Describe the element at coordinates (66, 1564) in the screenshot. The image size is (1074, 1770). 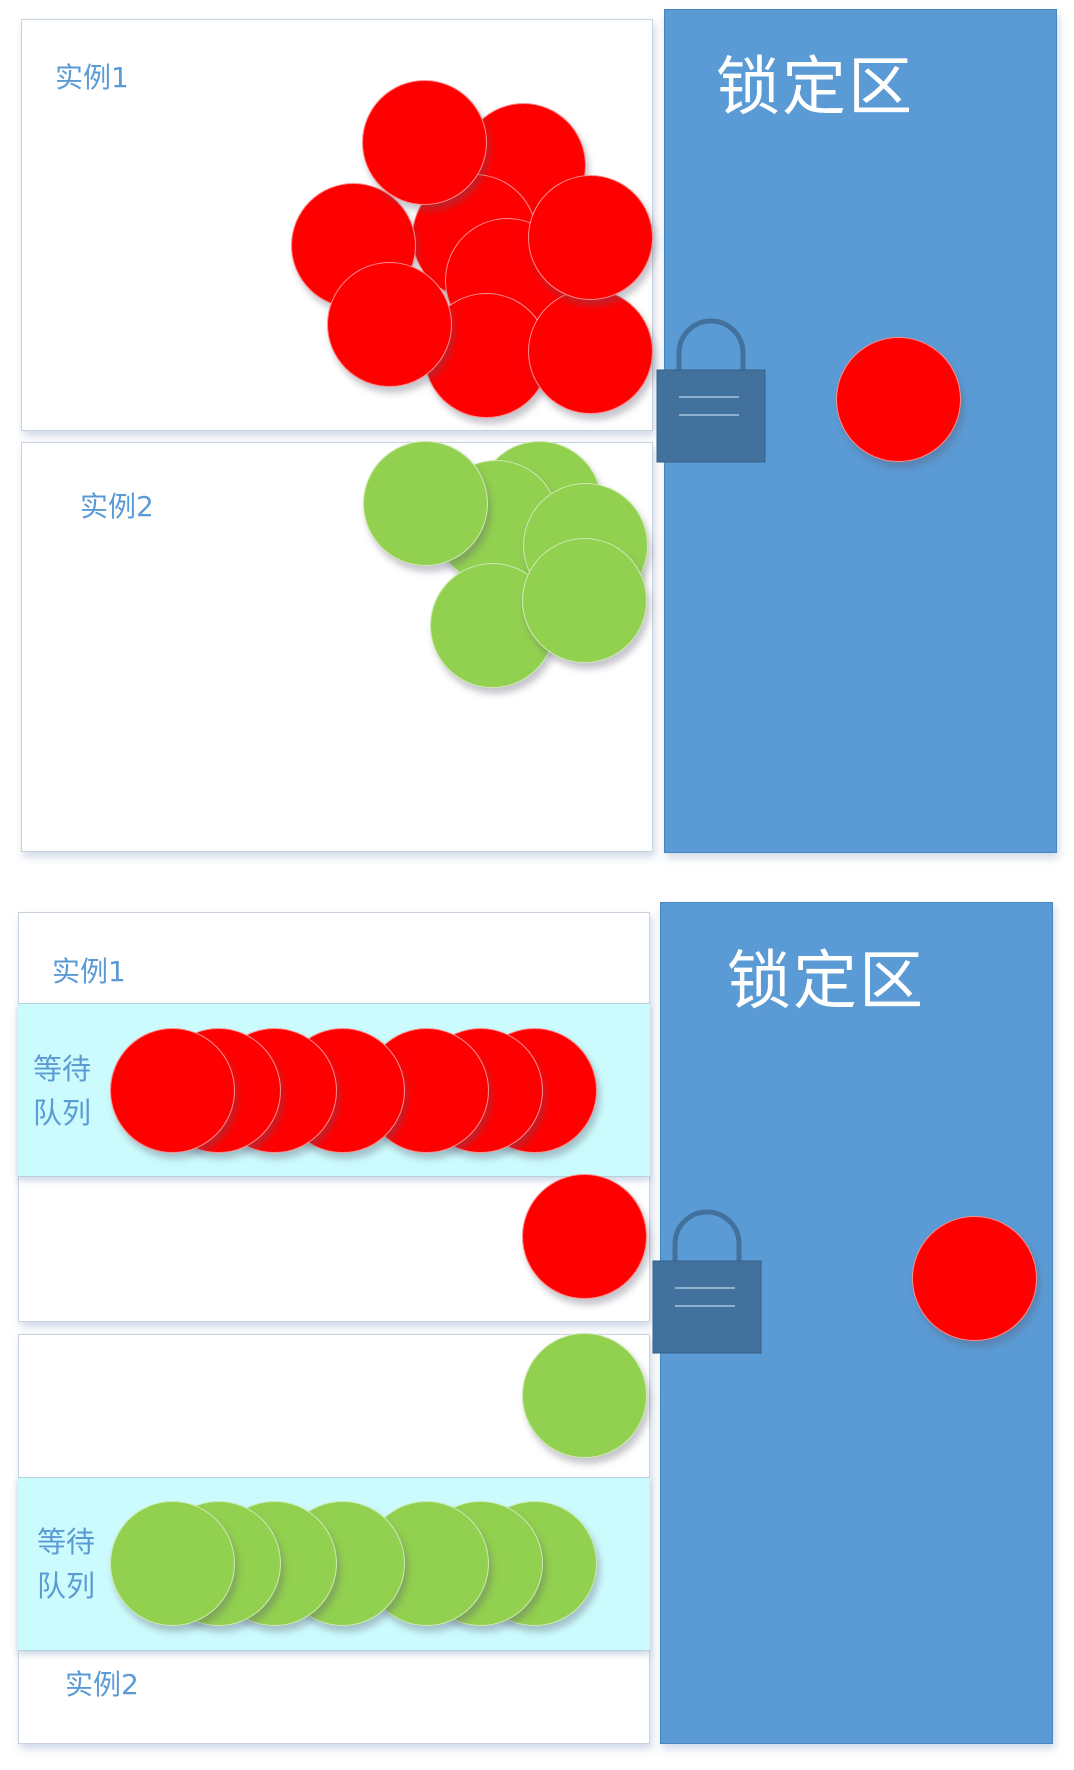
I see `bottom-queue2-label: 等待 队列` at that location.